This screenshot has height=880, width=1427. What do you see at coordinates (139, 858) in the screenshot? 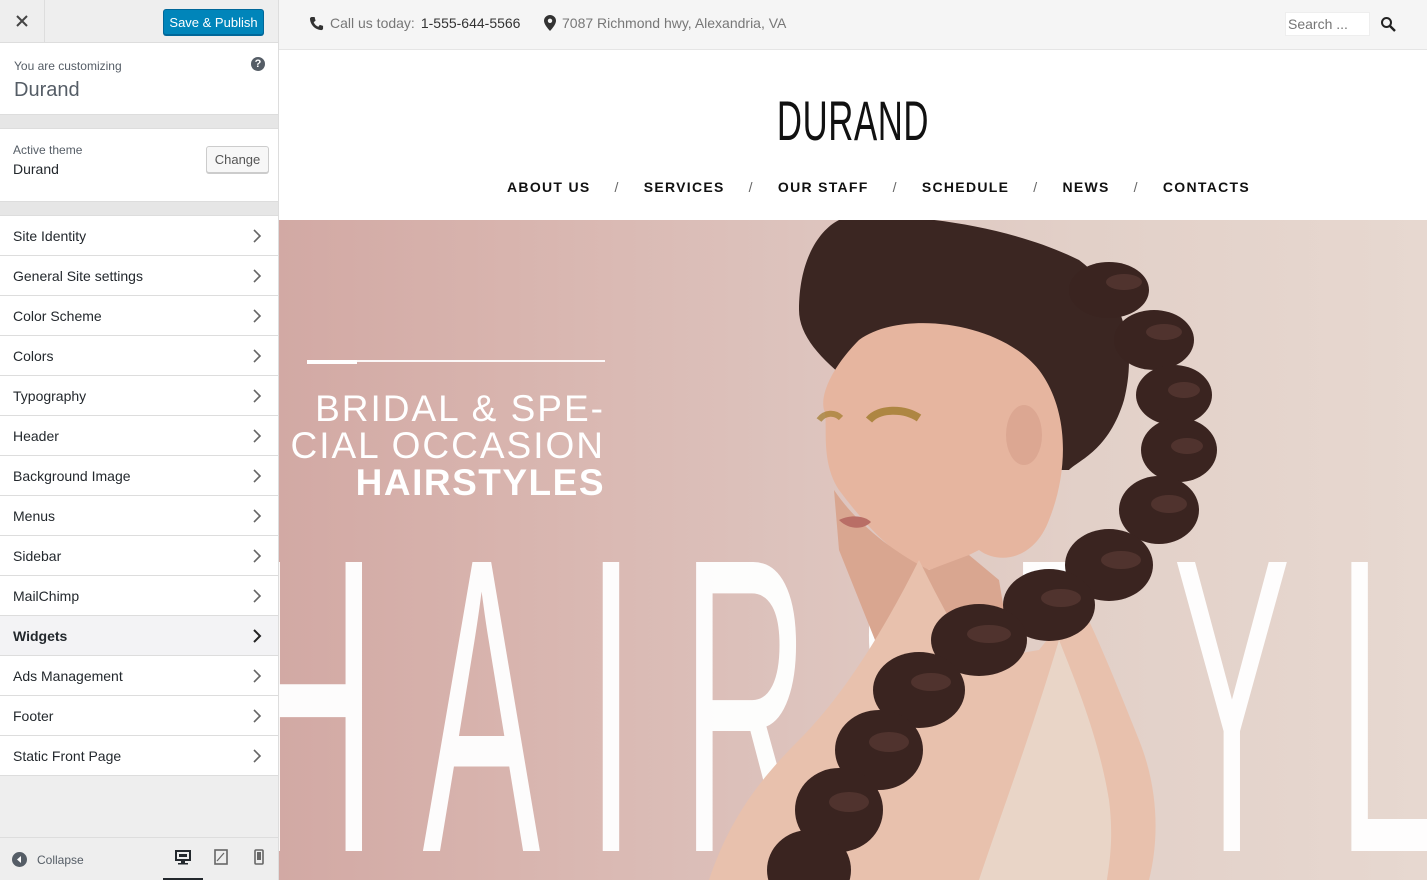
I see `sidebar-footer: Collapse` at bounding box center [139, 858].